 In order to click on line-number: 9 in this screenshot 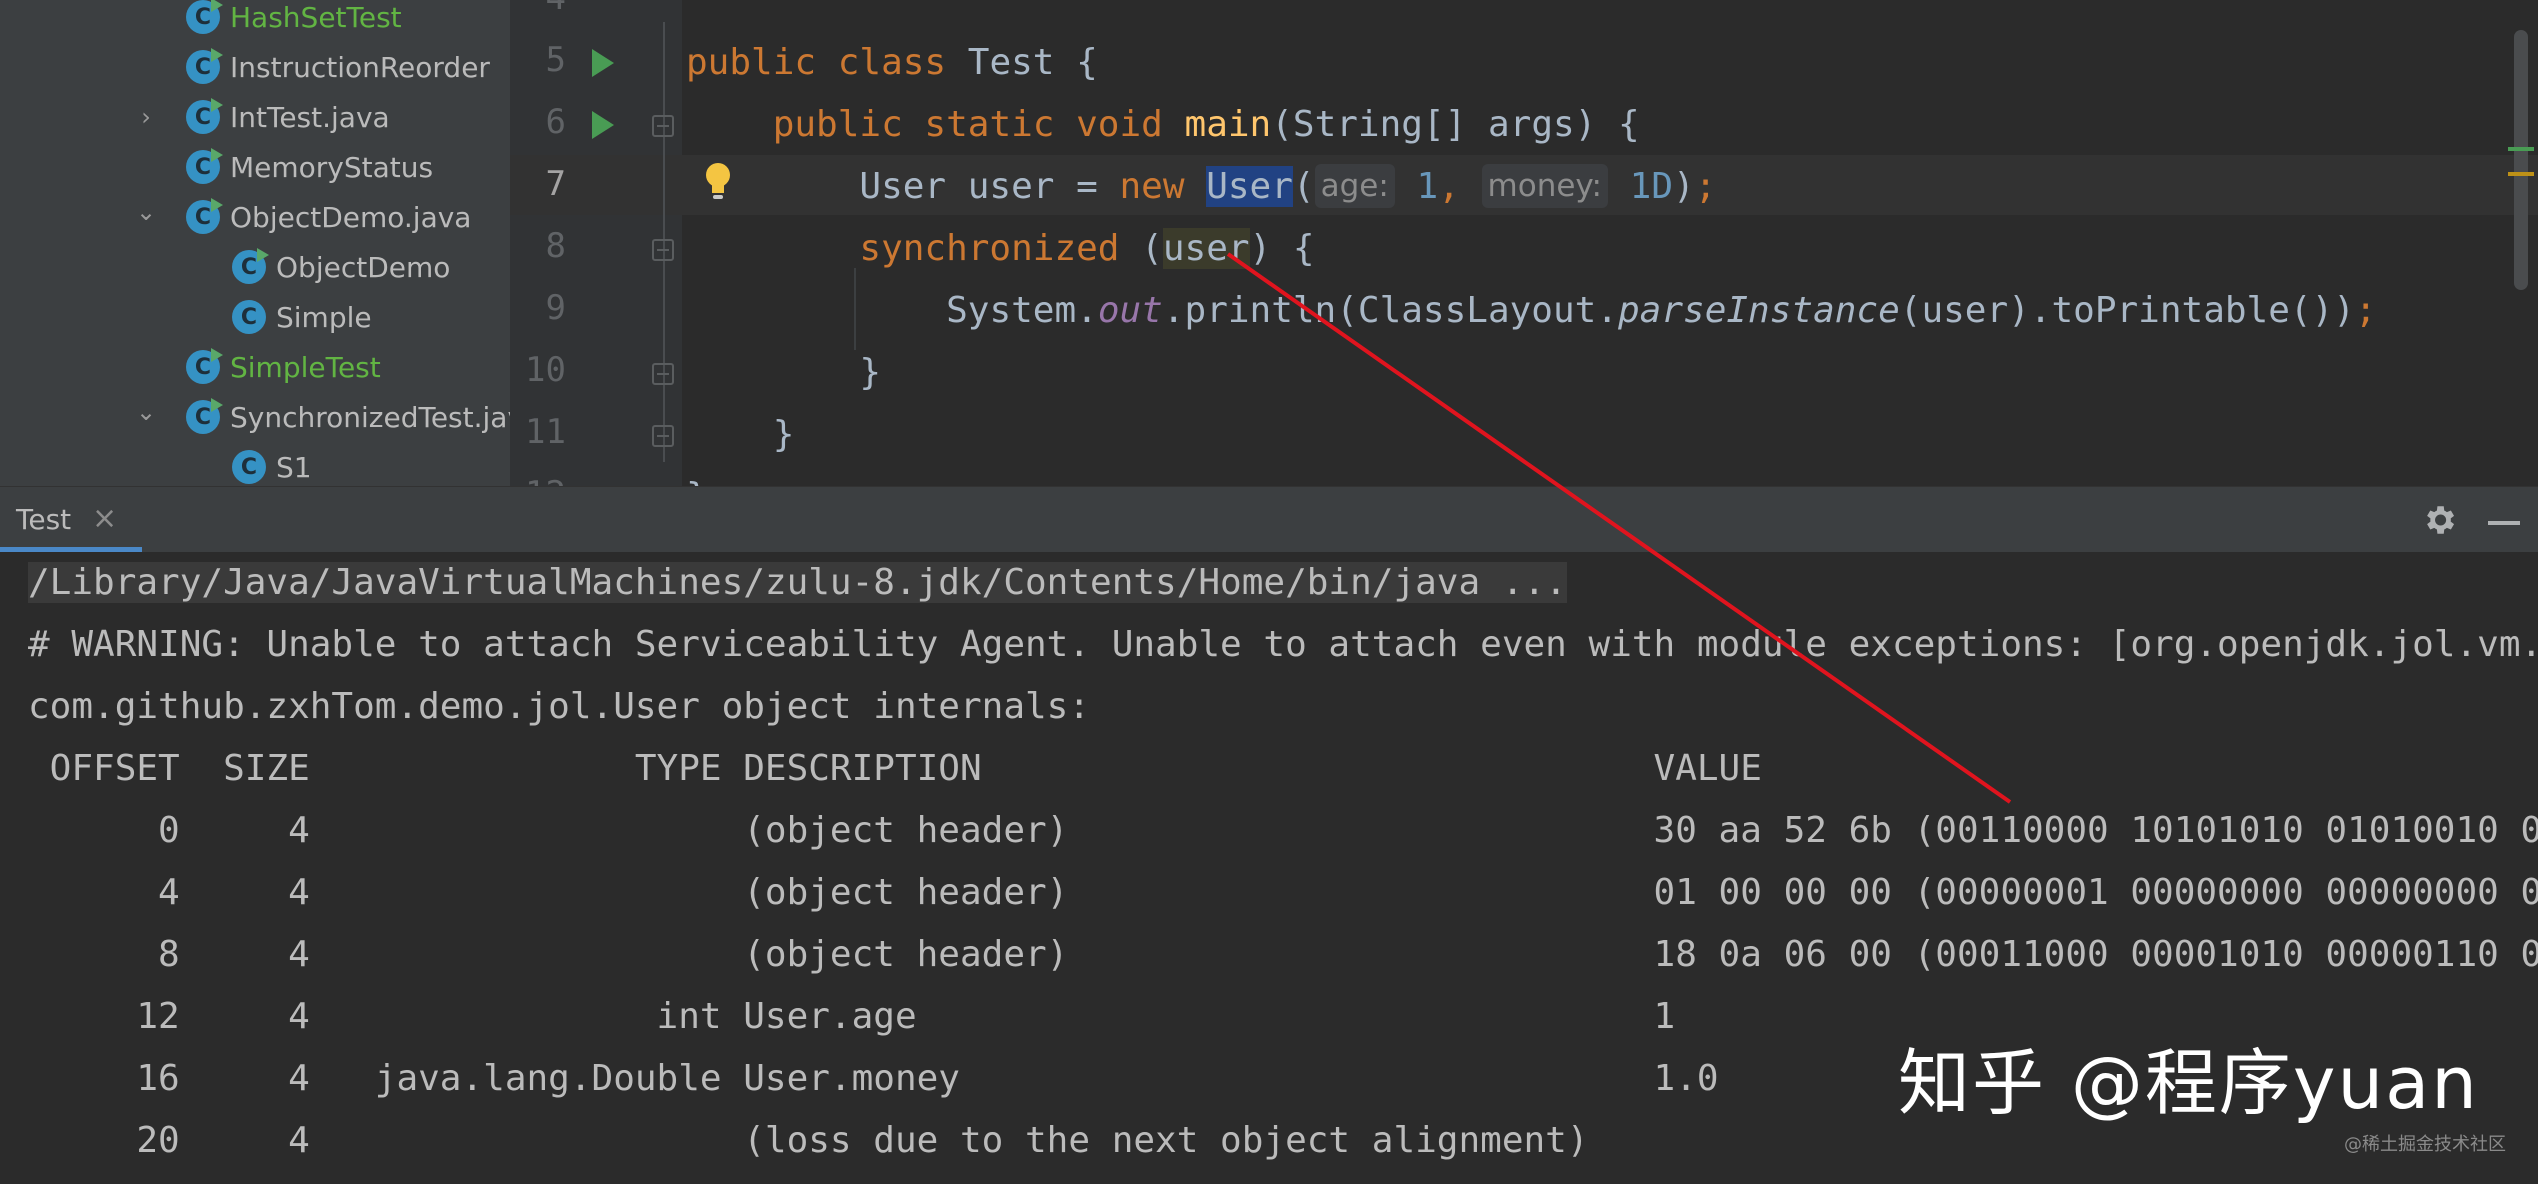, I will do `click(555, 308)`.